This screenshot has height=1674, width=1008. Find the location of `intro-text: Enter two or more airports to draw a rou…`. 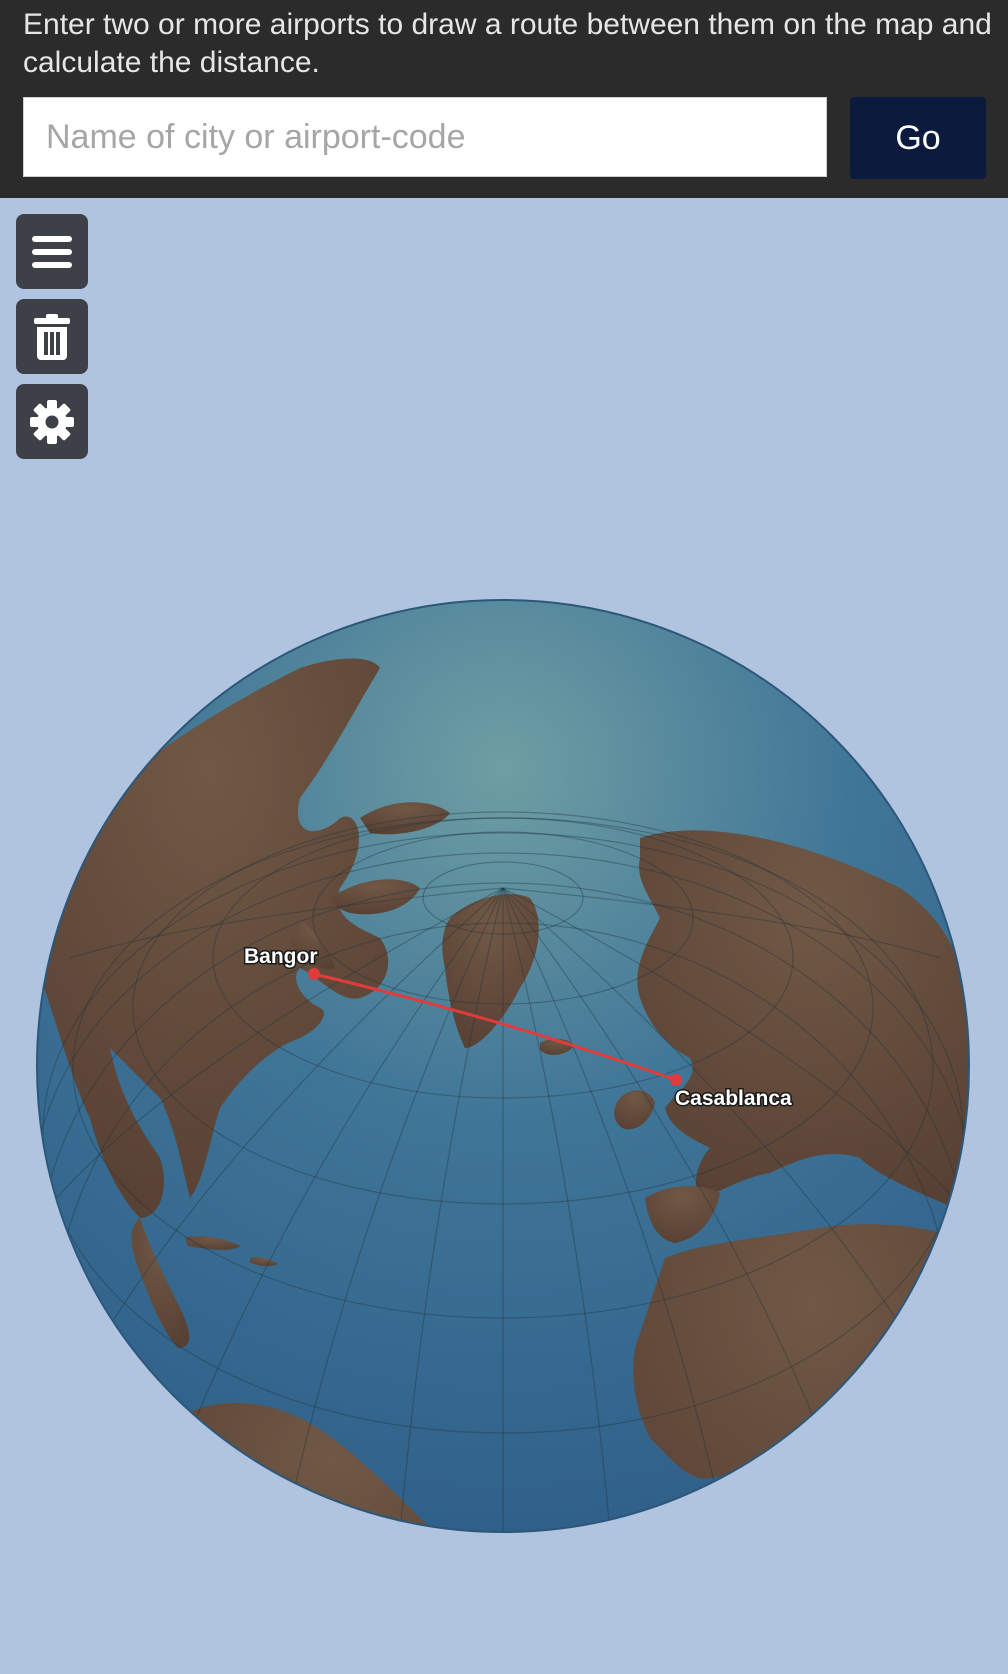

intro-text: Enter two or more airports to draw a rou… is located at coordinates (507, 43).